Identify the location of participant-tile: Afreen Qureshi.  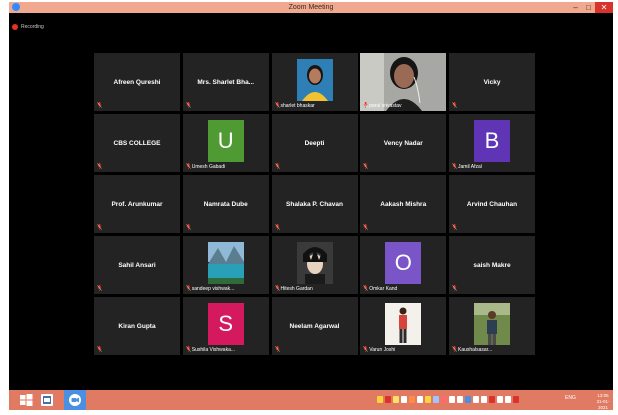
(137, 82).